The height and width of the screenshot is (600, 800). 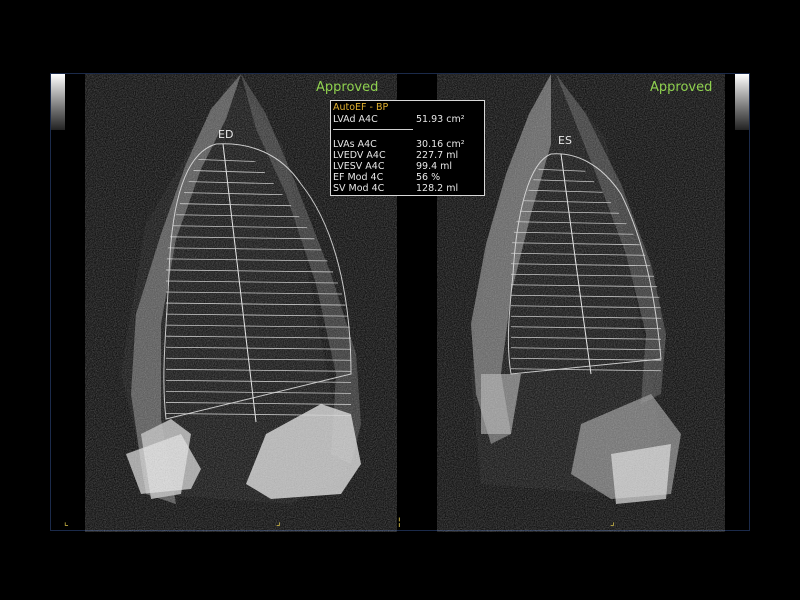 I want to click on measurement-value: 30.16 cm², so click(x=440, y=144).